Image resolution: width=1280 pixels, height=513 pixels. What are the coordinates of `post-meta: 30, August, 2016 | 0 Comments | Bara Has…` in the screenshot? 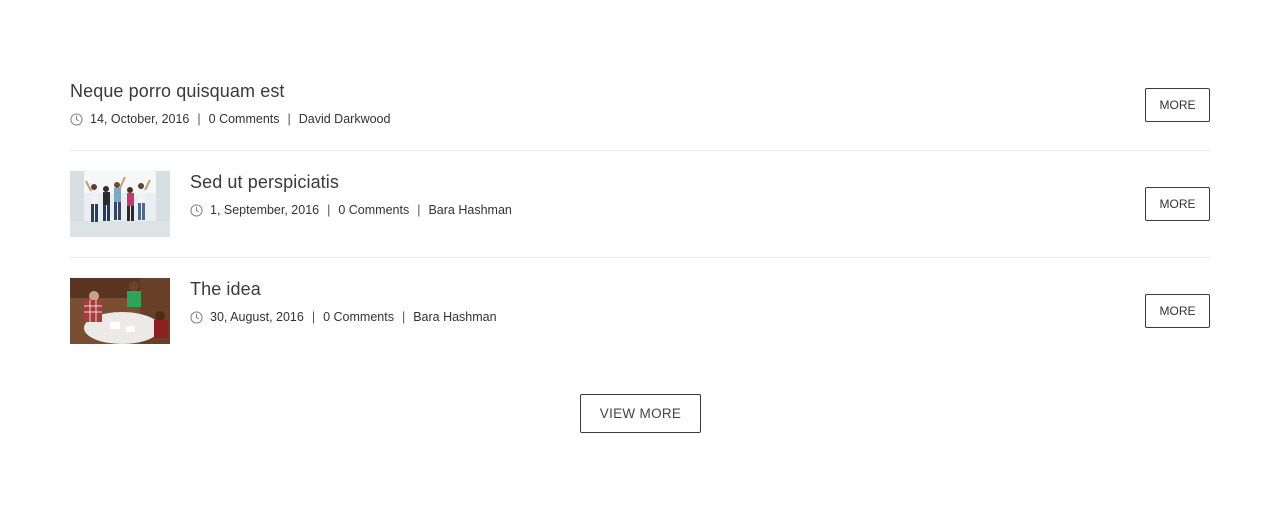 It's located at (343, 317).